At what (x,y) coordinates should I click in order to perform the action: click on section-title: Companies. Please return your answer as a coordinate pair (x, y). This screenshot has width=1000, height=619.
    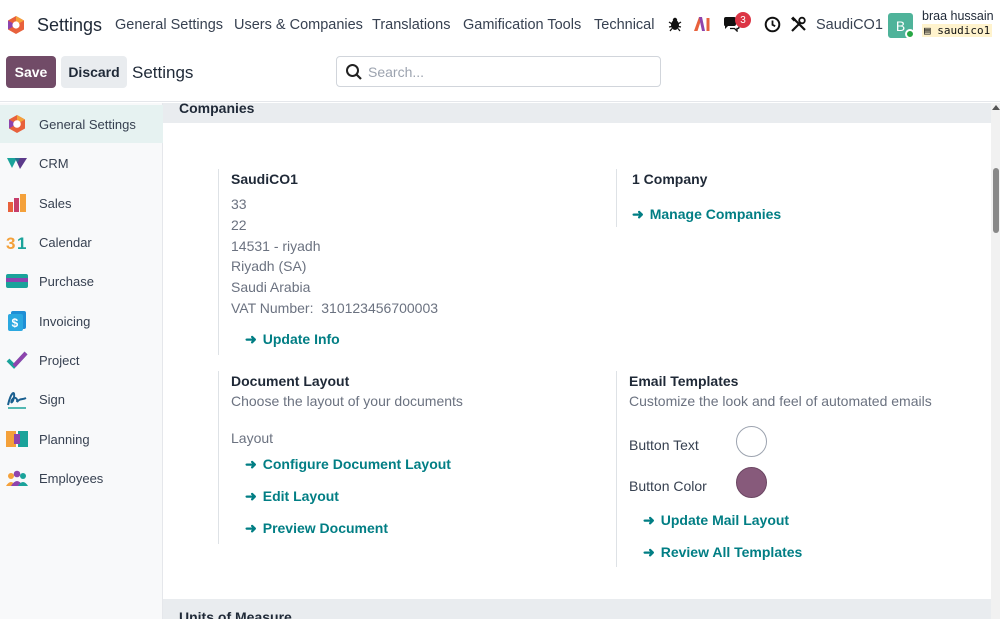
    Looking at the image, I should click on (217, 109).